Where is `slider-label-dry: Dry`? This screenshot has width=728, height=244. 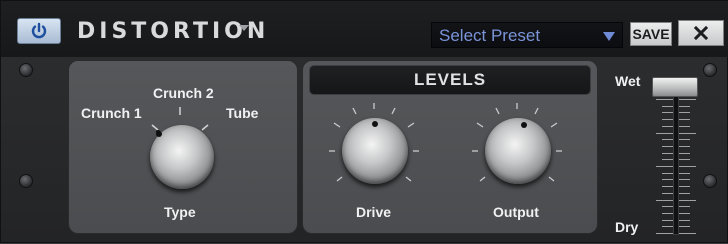 slider-label-dry: Dry is located at coordinates (627, 227).